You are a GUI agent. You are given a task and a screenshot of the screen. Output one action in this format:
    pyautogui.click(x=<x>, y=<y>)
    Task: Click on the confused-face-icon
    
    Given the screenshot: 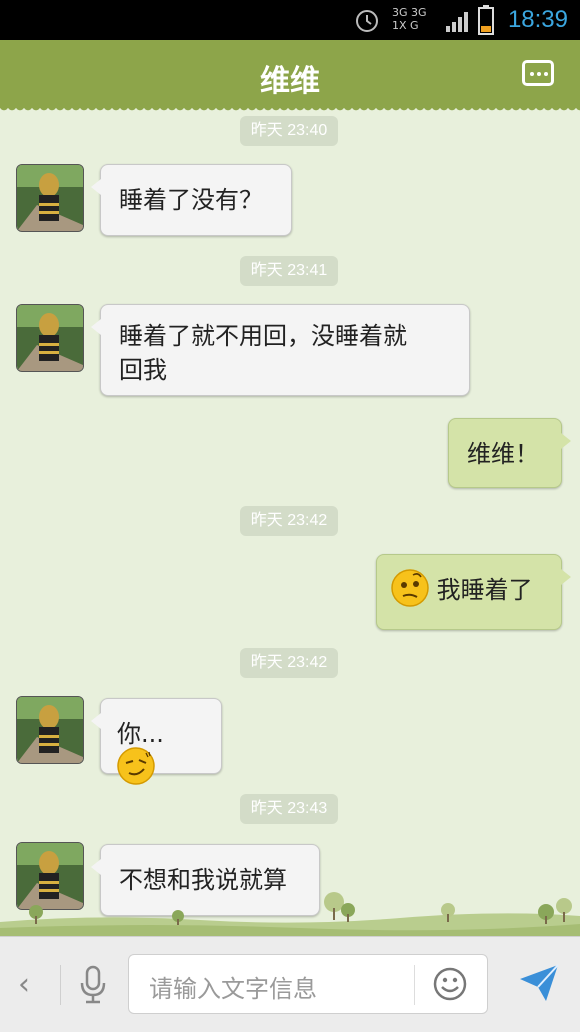 What is the action you would take?
    pyautogui.click(x=410, y=588)
    